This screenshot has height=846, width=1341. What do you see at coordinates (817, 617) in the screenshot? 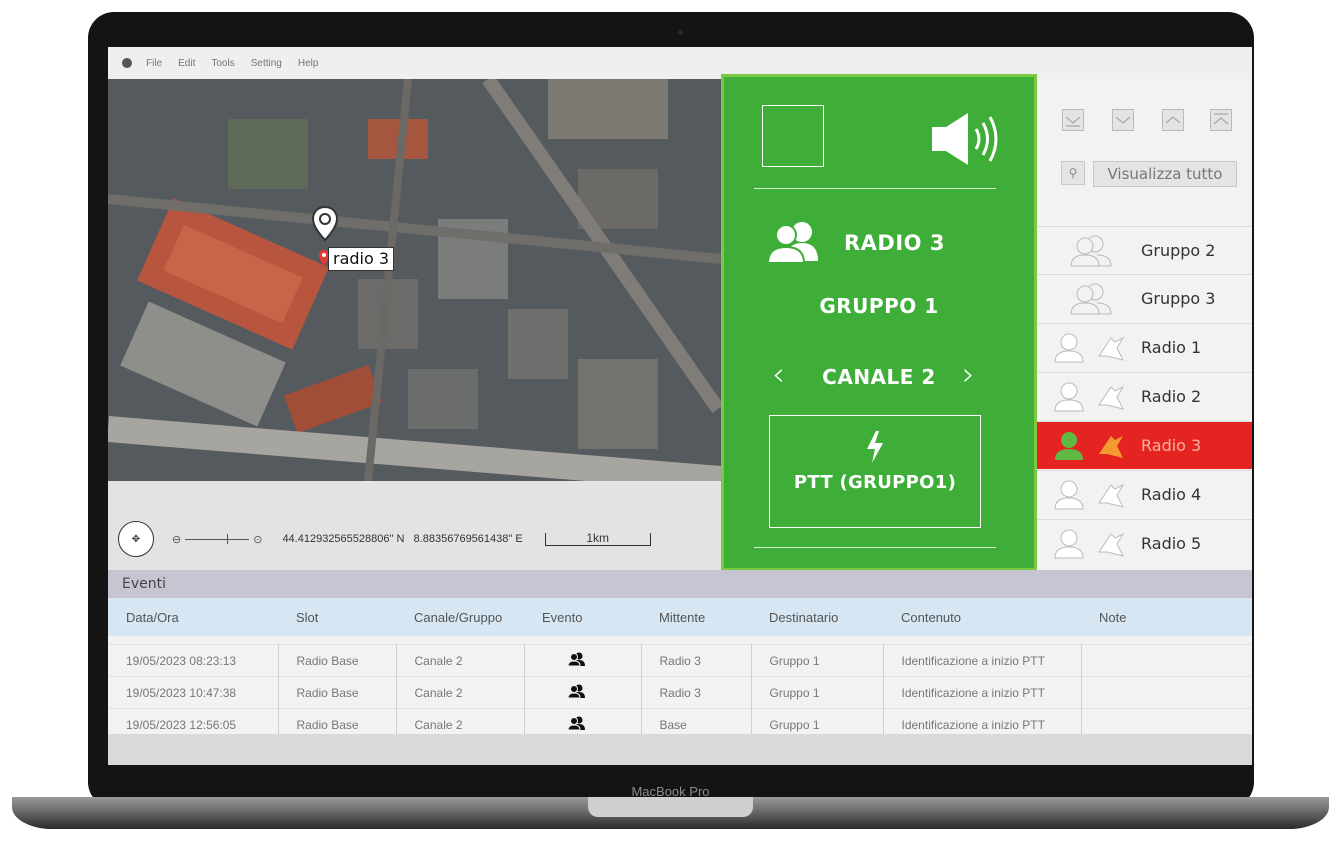
I see `column-header: Destinatario` at bounding box center [817, 617].